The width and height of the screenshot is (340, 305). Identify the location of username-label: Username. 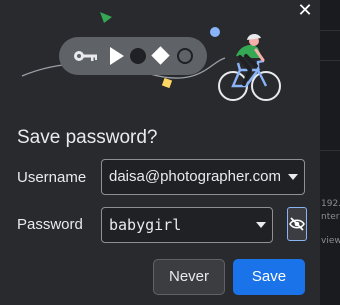
(52, 177).